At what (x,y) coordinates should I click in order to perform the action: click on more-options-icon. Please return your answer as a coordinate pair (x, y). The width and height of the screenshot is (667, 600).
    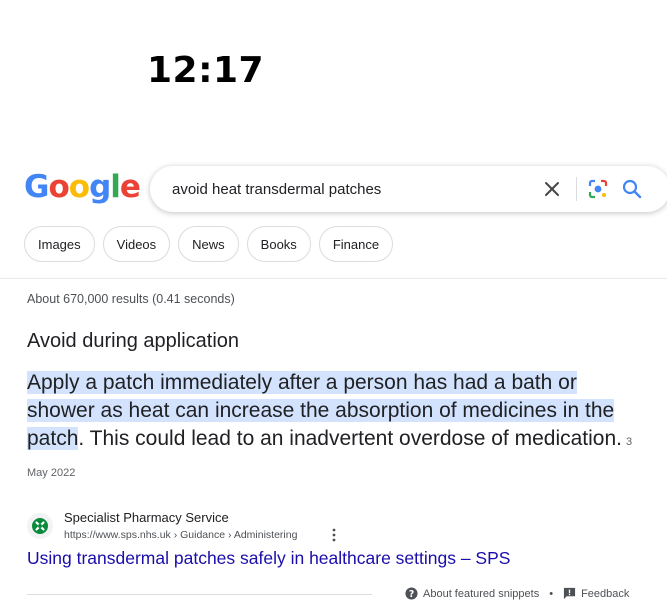
    Looking at the image, I should click on (334, 535).